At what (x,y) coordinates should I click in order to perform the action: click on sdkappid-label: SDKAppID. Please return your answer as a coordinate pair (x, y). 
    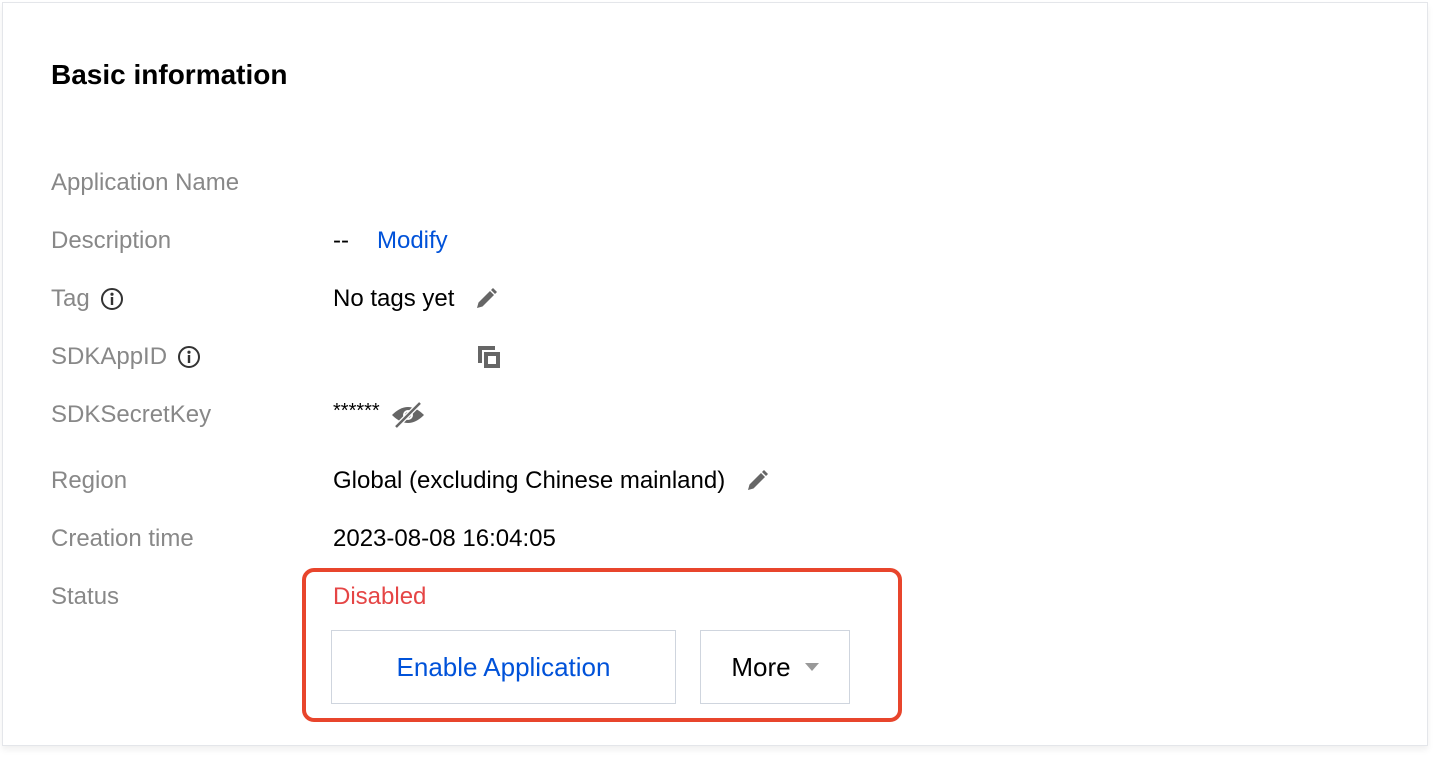
    Looking at the image, I should click on (109, 356).